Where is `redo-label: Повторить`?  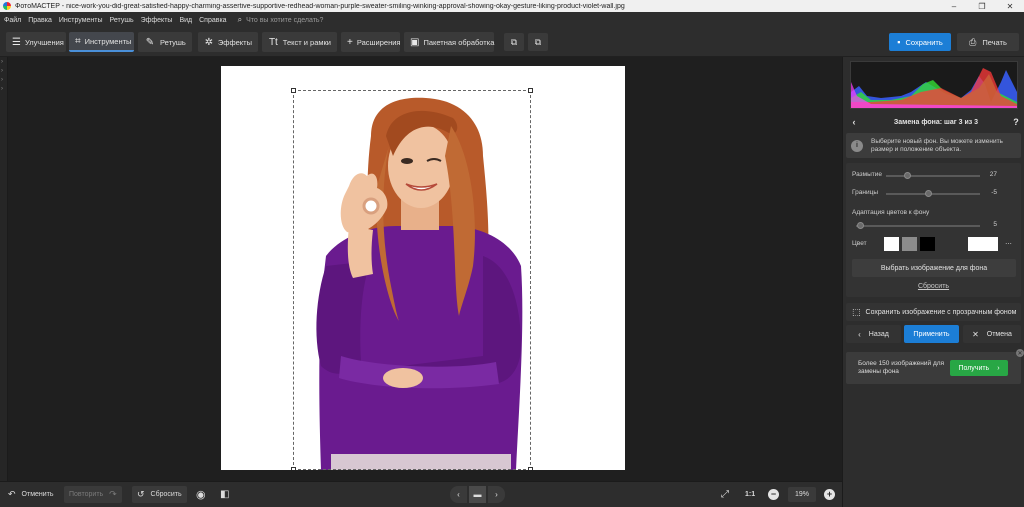
redo-label: Повторить is located at coordinates (86, 494).